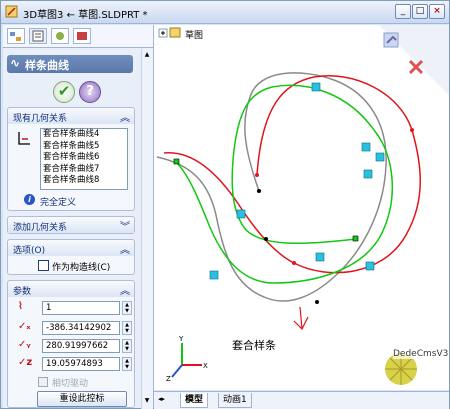 The image size is (450, 409). Describe the element at coordinates (81, 308) in the screenshot. I see `point-count-input: 1` at that location.